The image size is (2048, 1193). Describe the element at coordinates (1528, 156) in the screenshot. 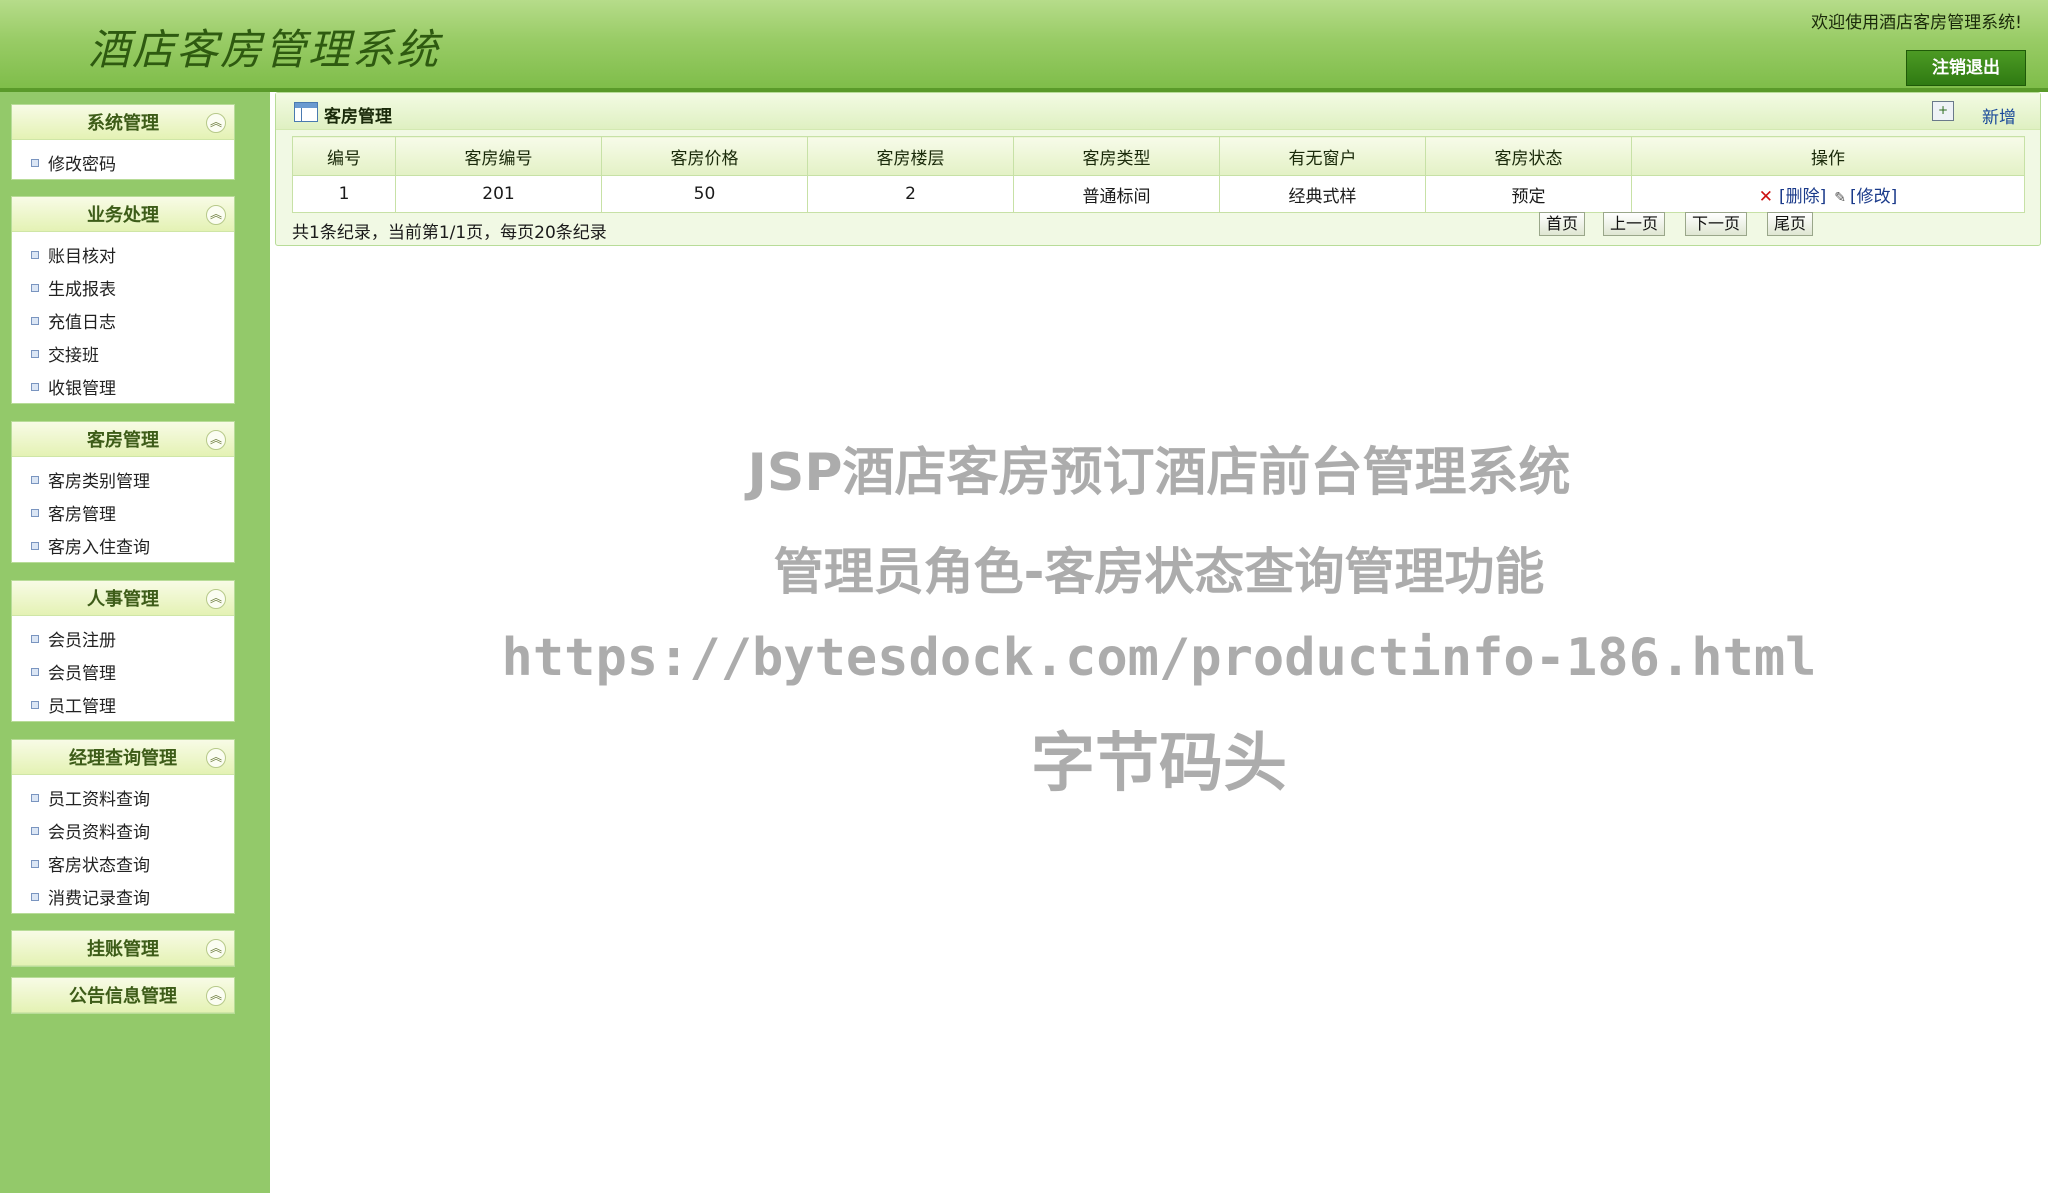

I see `column-header: 客房状态` at that location.